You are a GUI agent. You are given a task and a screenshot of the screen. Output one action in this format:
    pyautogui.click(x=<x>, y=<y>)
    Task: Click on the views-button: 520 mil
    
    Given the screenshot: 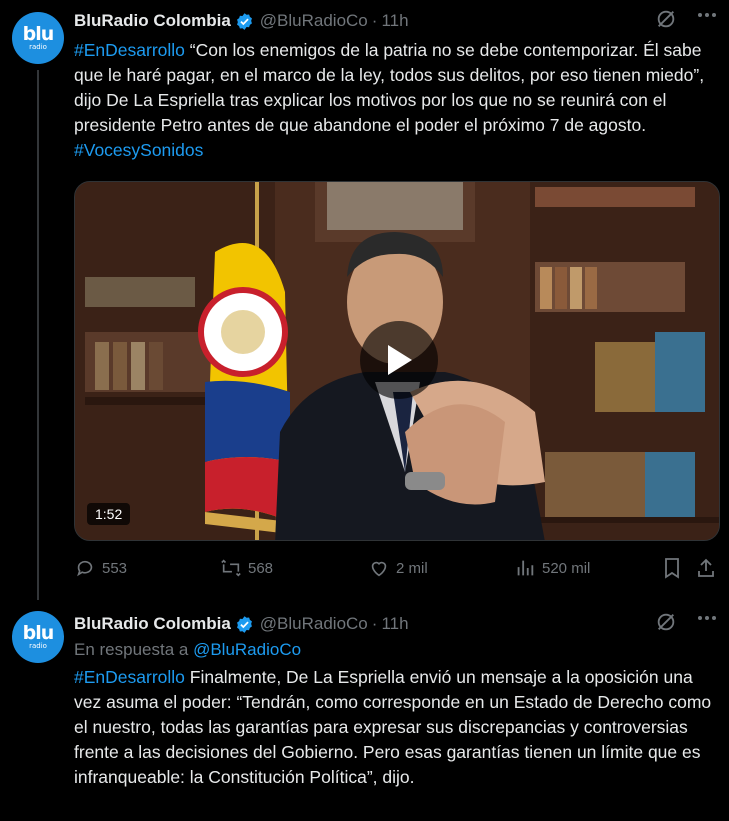 What is the action you would take?
    pyautogui.click(x=552, y=568)
    